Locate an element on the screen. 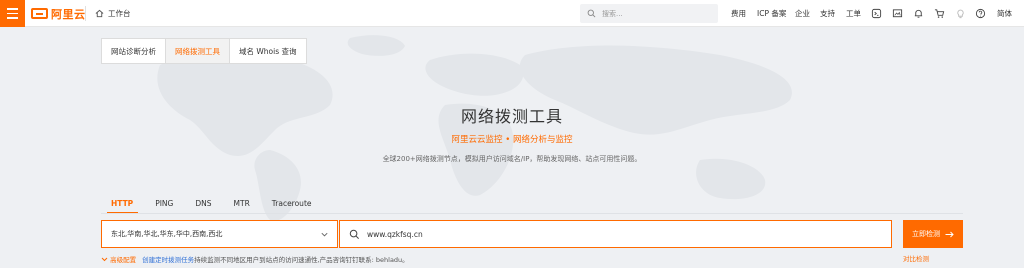  tab-dns: DNS is located at coordinates (203, 205).